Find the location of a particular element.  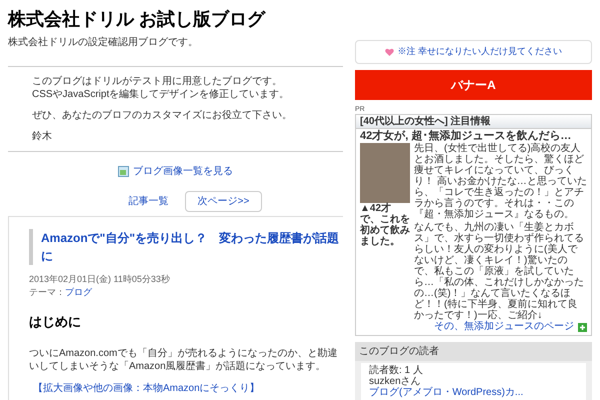

blog-title: 株式会社ドリル お試し版ブログ is located at coordinates (175, 19).